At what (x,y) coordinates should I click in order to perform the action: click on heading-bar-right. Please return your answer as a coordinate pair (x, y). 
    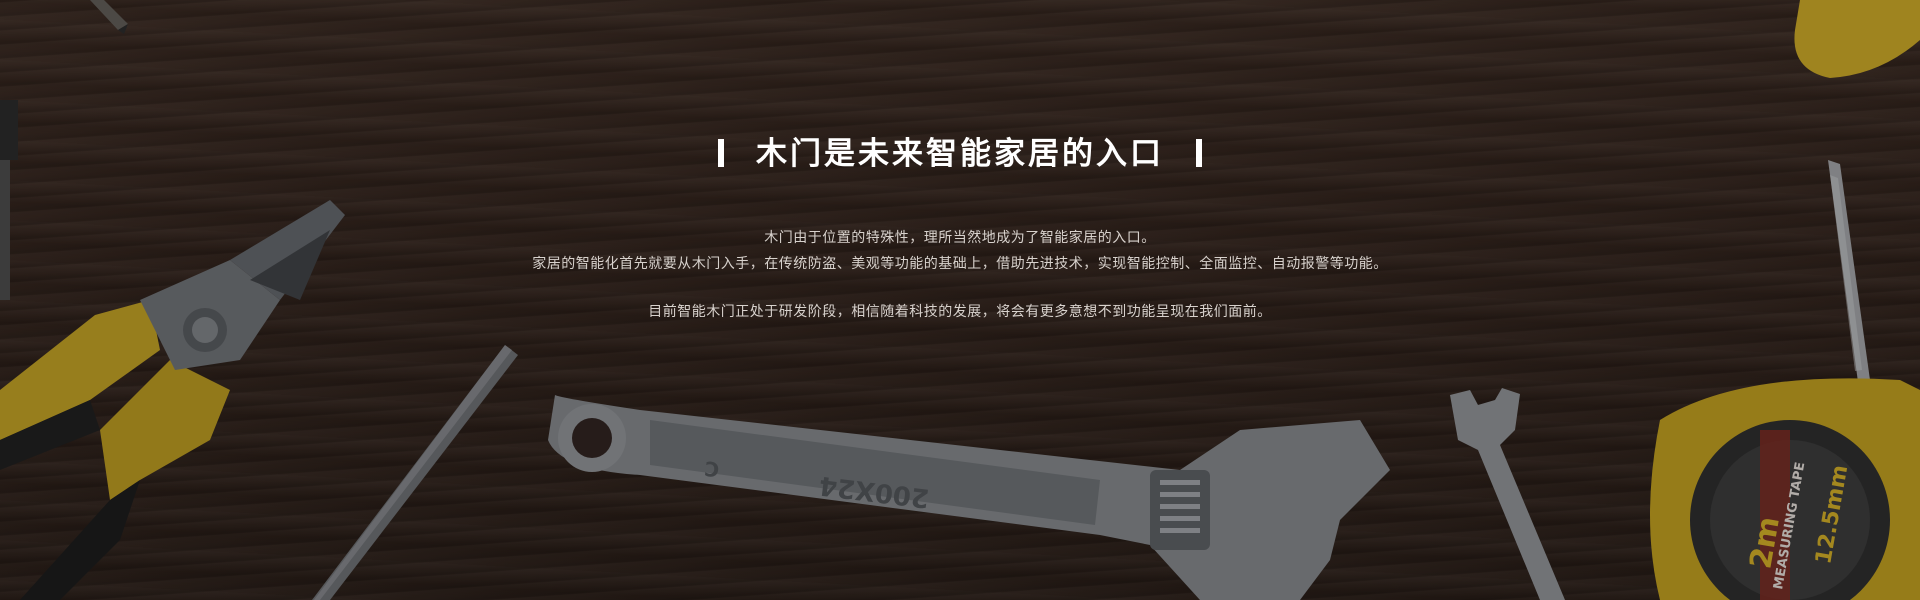
    Looking at the image, I should click on (1199, 153).